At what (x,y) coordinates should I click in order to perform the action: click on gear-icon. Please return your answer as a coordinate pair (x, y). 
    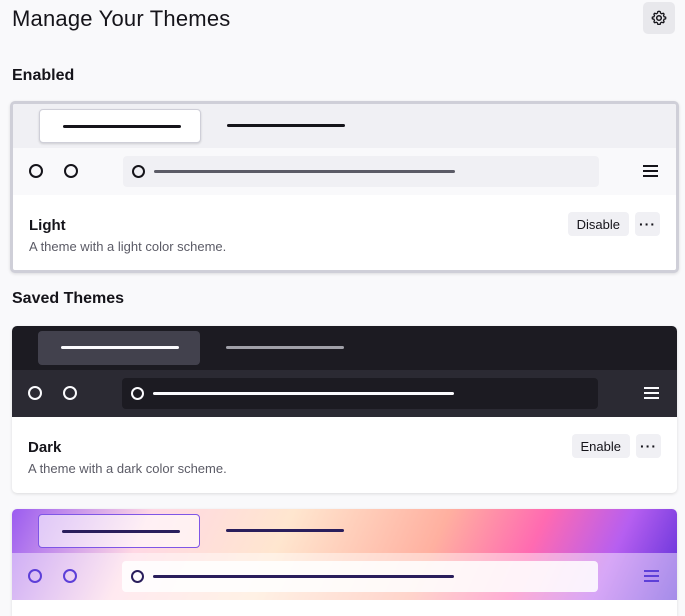
    Looking at the image, I should click on (659, 18).